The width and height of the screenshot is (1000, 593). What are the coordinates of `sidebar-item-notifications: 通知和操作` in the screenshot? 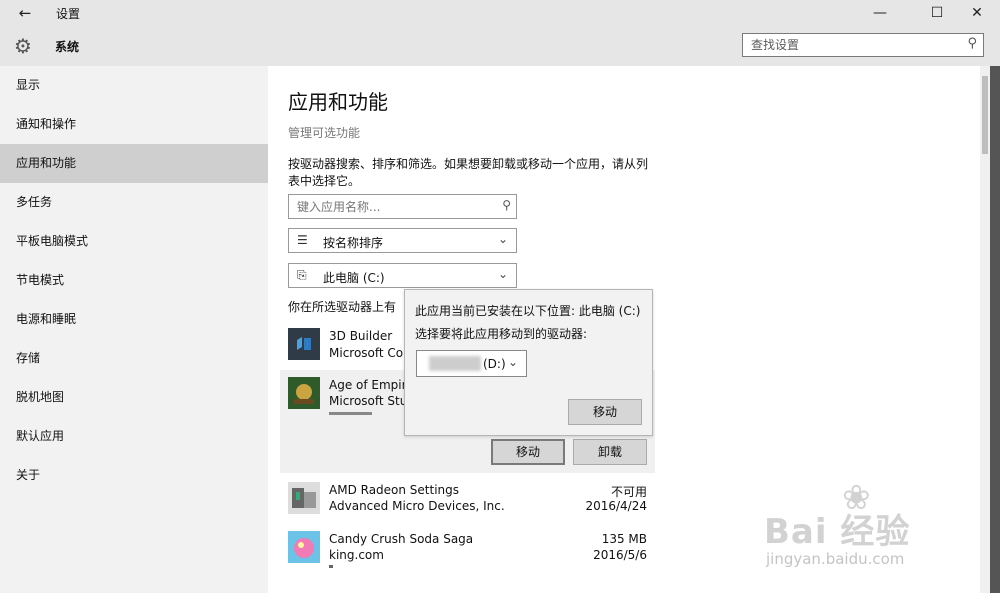 It's located at (134, 124).